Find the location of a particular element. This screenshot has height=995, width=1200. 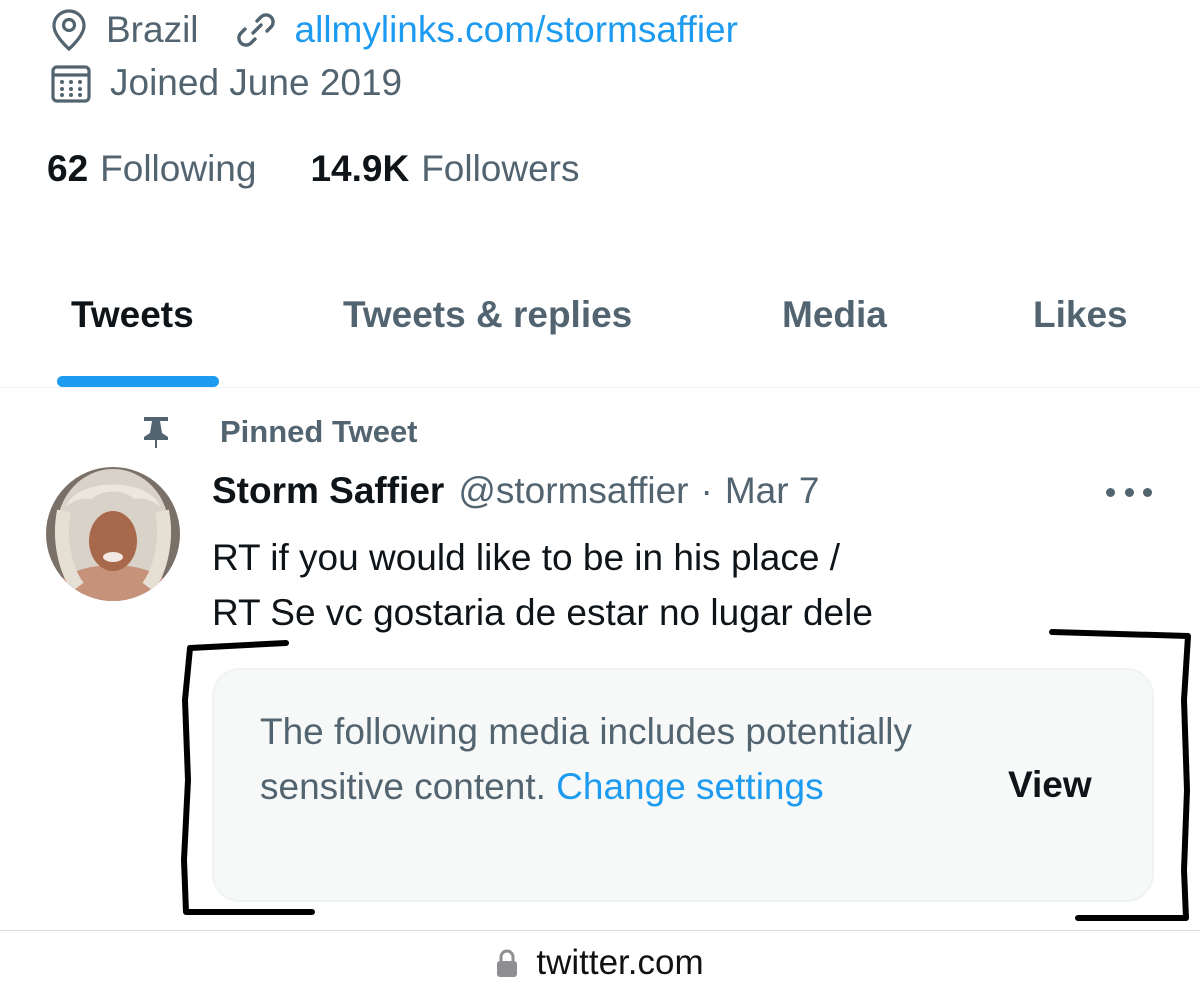

more-dots-icon is located at coordinates (1129, 492).